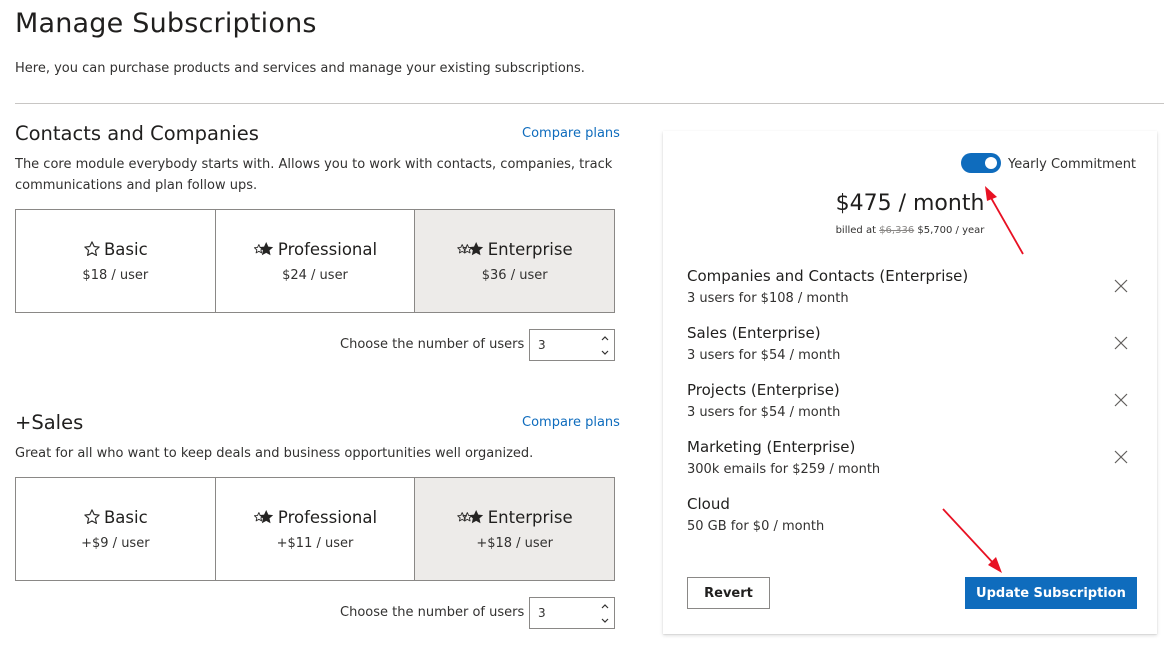  What do you see at coordinates (981, 163) in the screenshot?
I see `yearly-commitment-toggle` at bounding box center [981, 163].